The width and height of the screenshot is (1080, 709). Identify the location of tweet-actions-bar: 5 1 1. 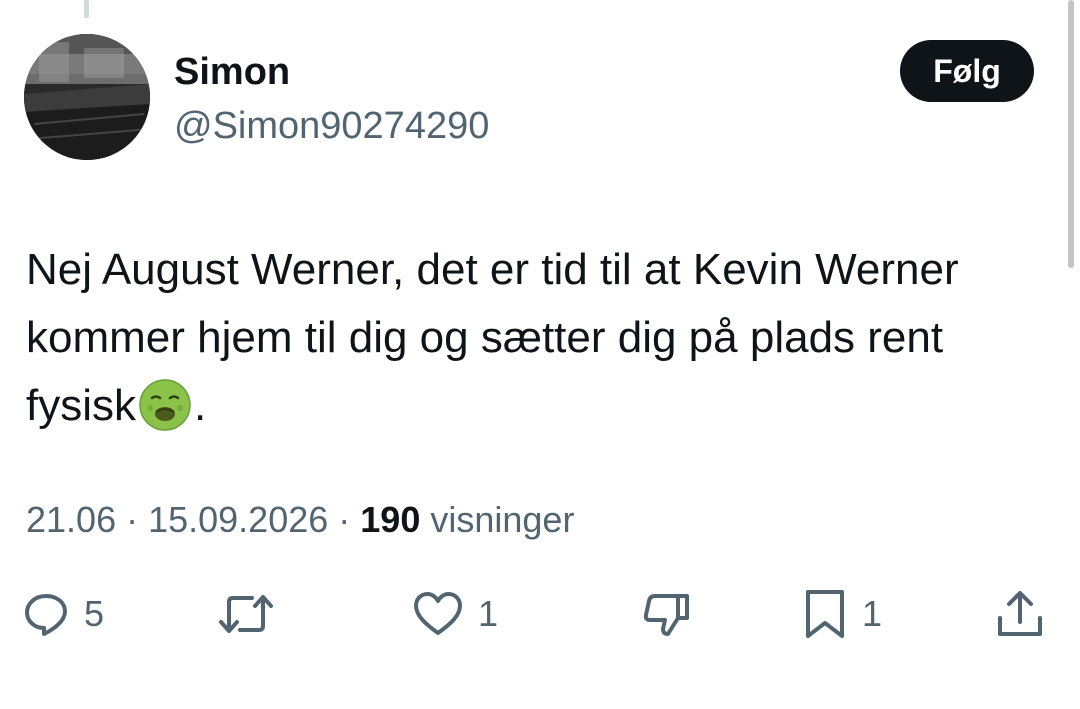
(540, 614).